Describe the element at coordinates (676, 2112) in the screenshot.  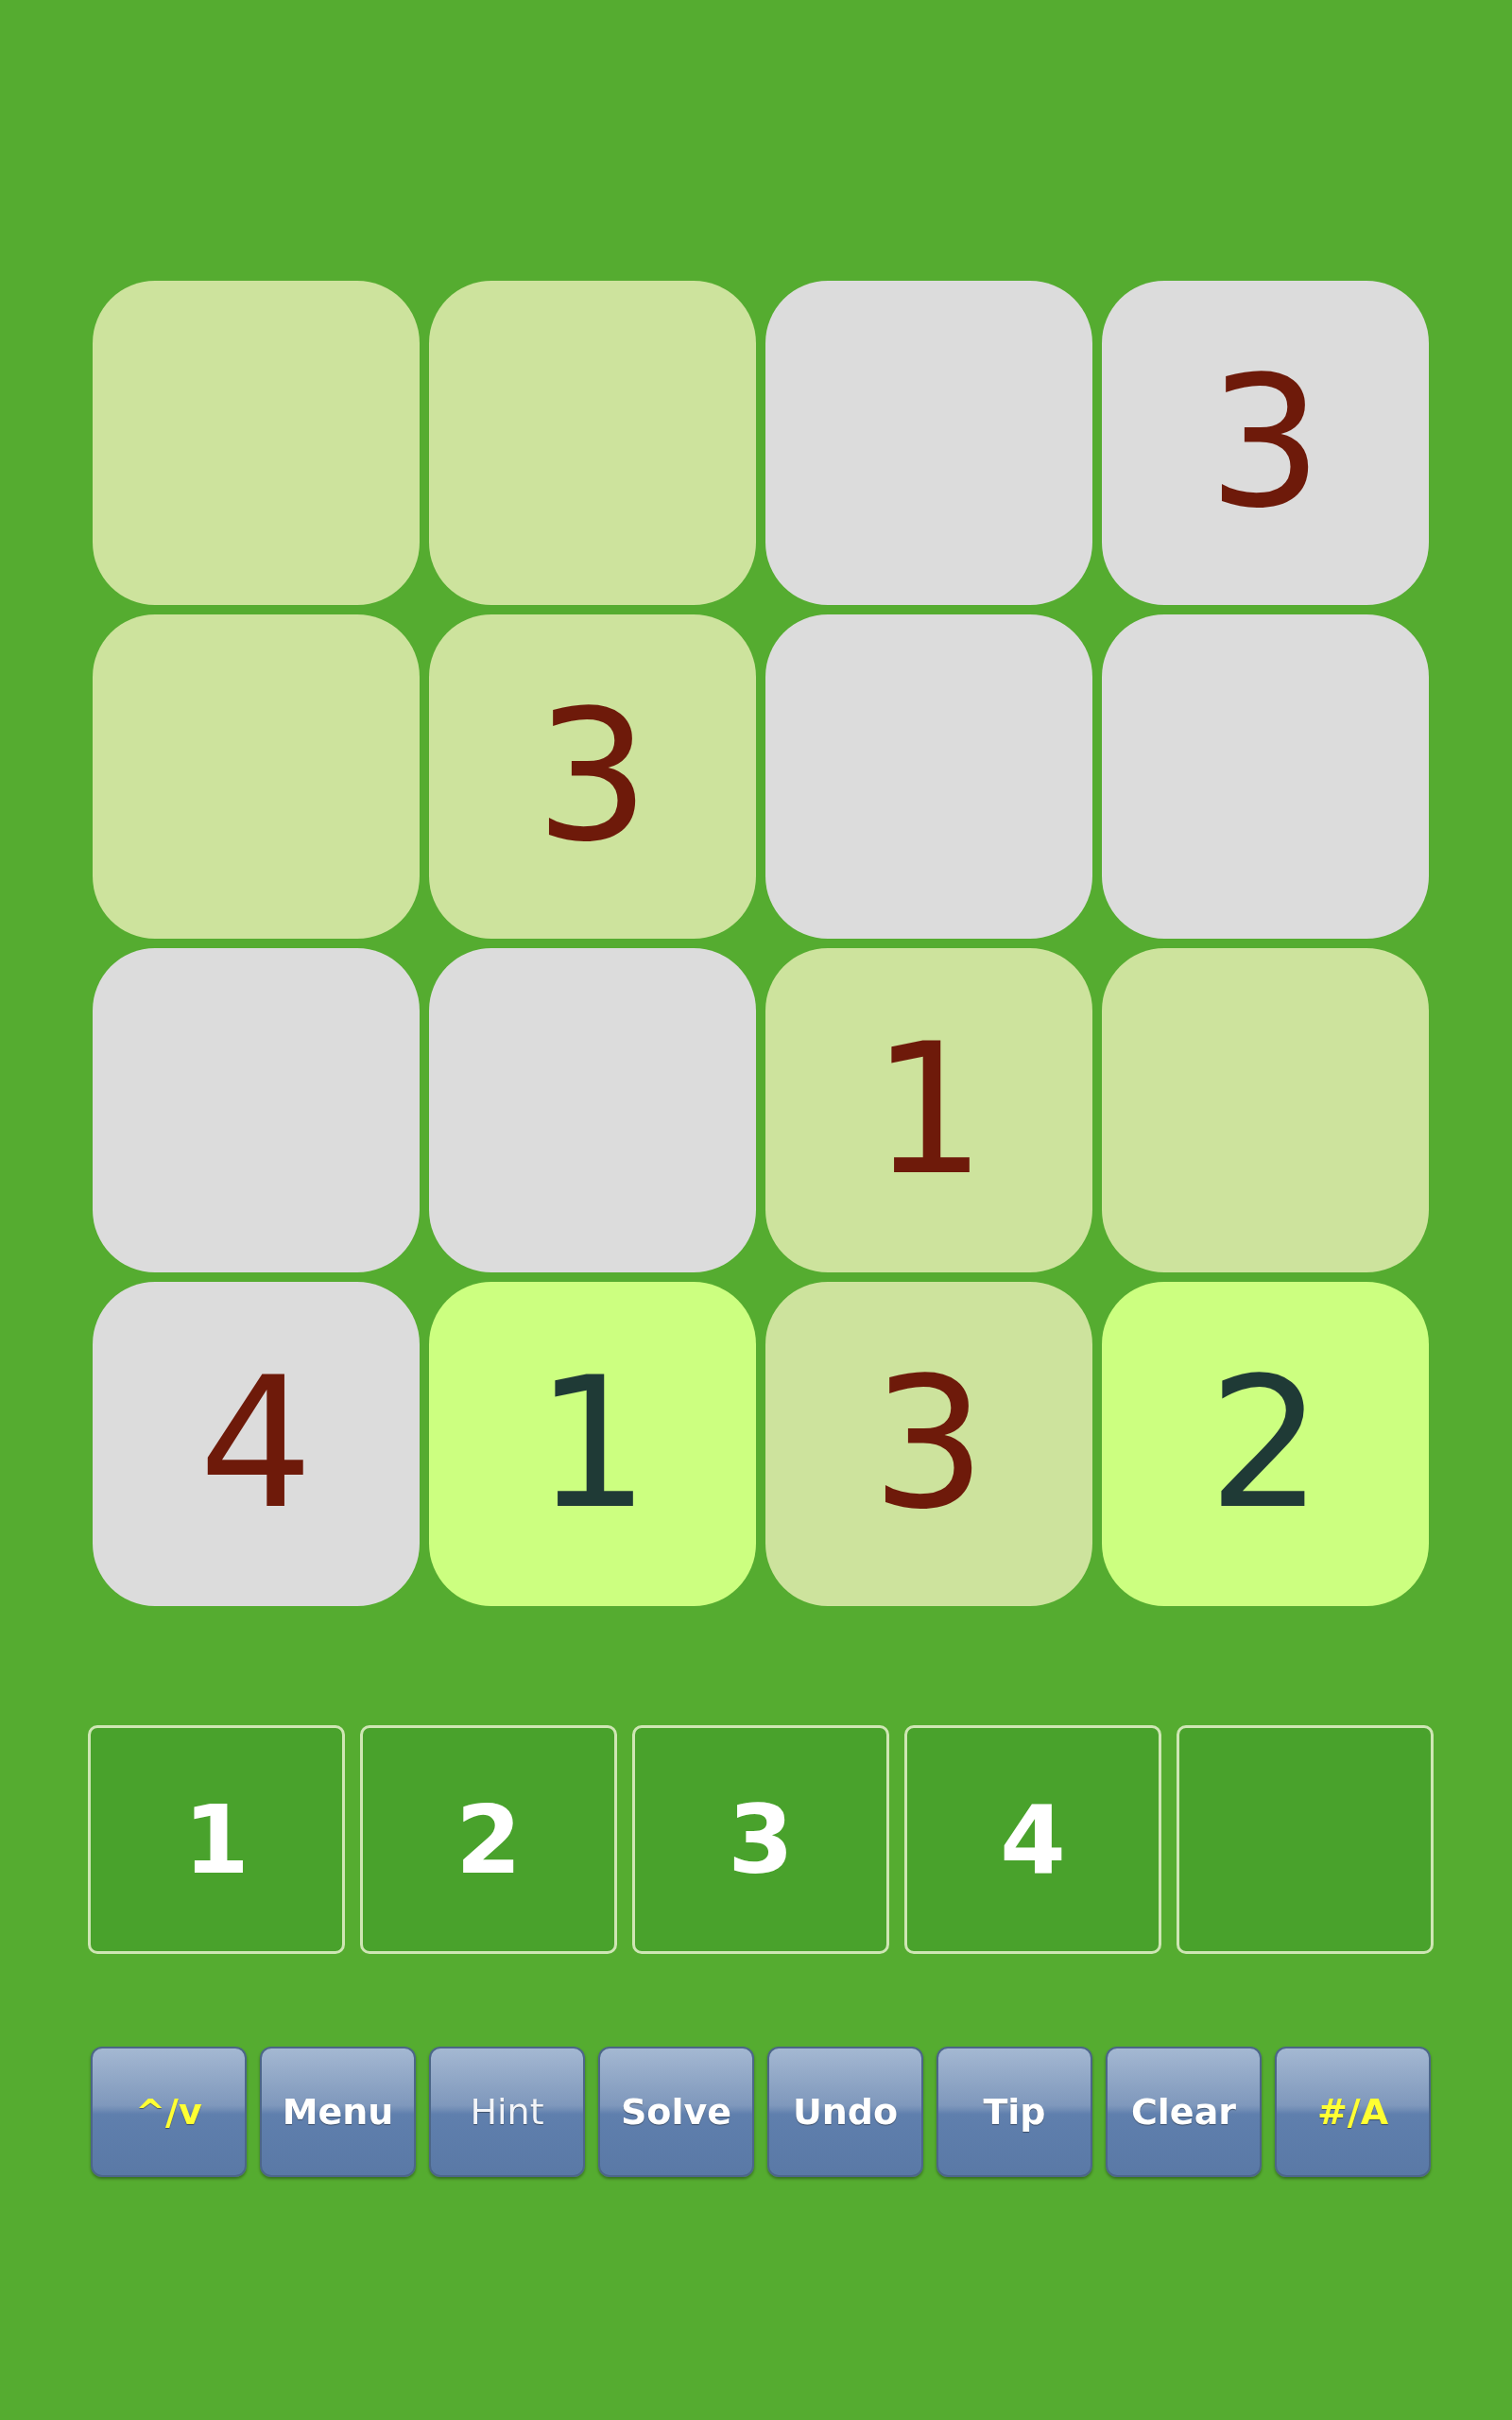
I see `toolbar-button: Solve` at that location.